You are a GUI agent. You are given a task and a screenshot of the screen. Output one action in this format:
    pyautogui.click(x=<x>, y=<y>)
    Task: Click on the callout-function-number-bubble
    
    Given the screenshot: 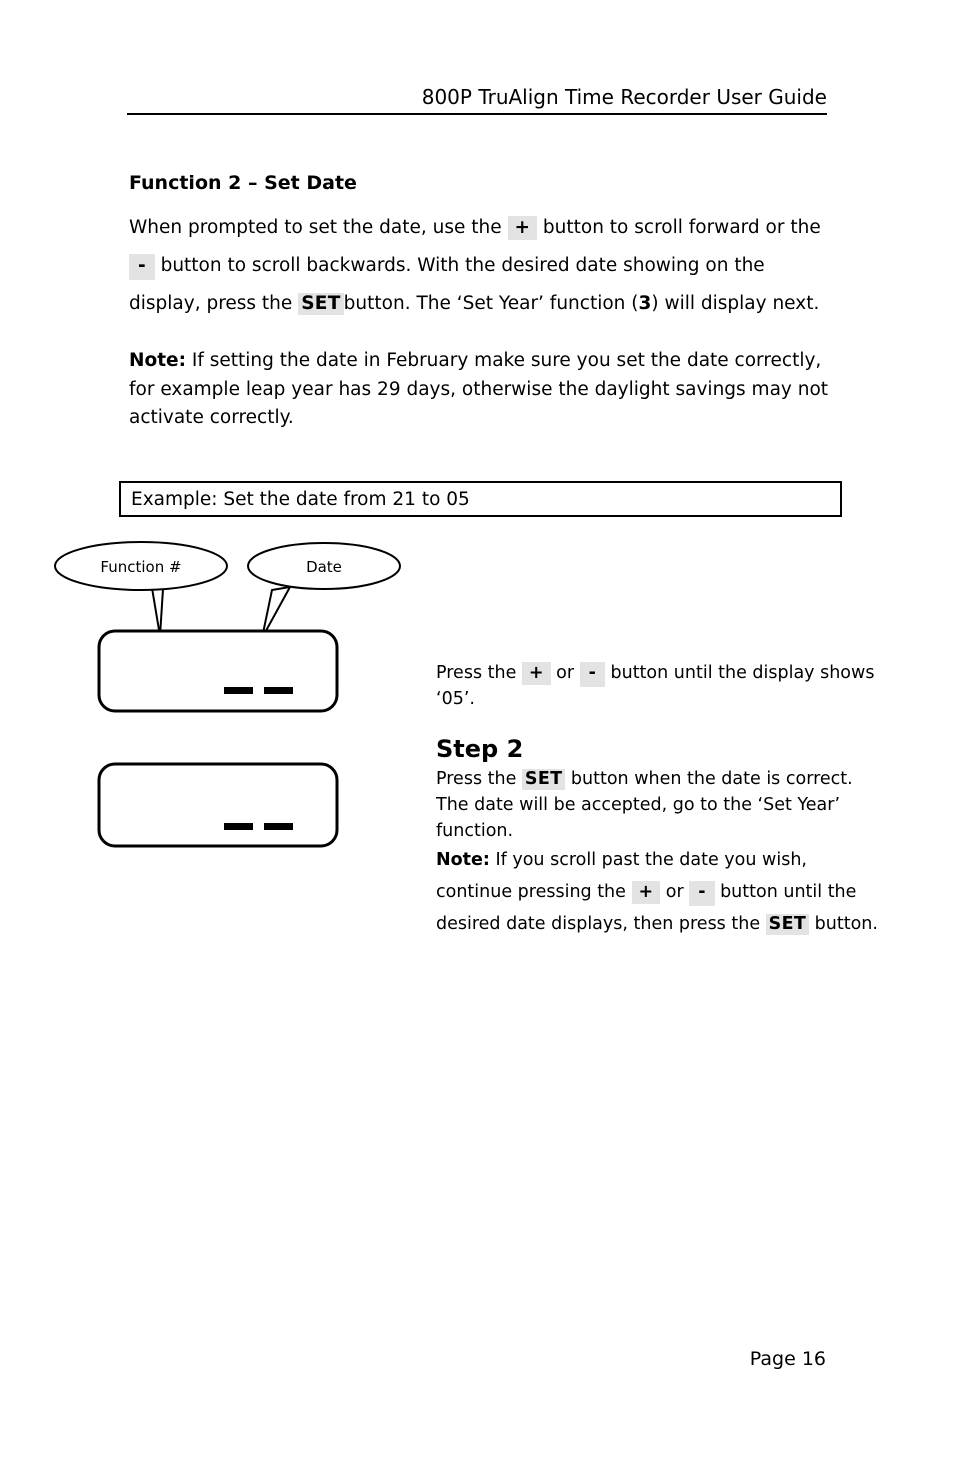 What is the action you would take?
    pyautogui.click(x=141, y=566)
    